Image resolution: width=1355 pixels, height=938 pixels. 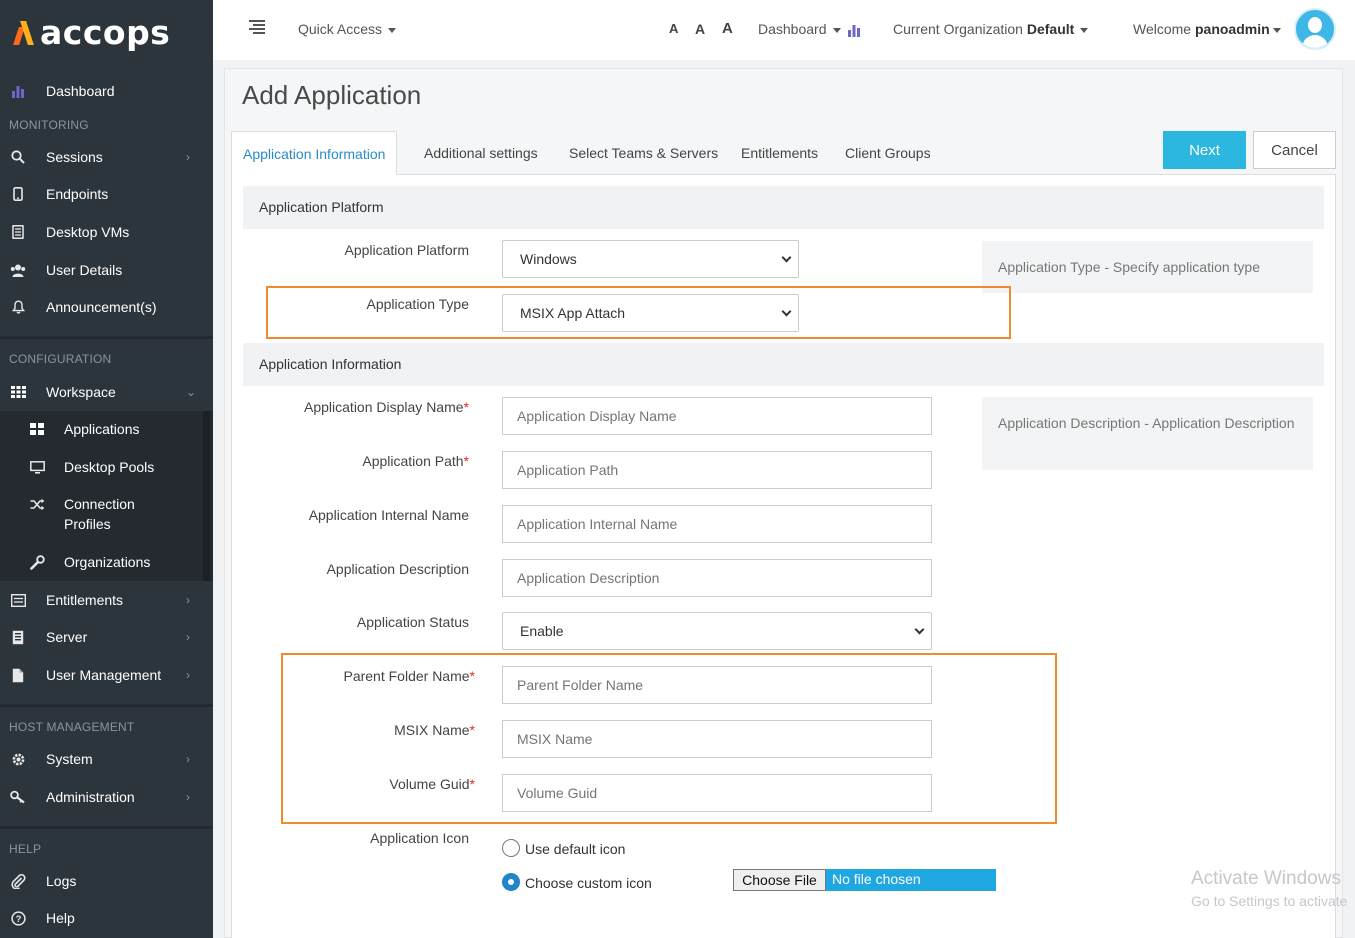 I want to click on sidebar-item-entitlements: Entitlements ›, so click(x=106, y=600).